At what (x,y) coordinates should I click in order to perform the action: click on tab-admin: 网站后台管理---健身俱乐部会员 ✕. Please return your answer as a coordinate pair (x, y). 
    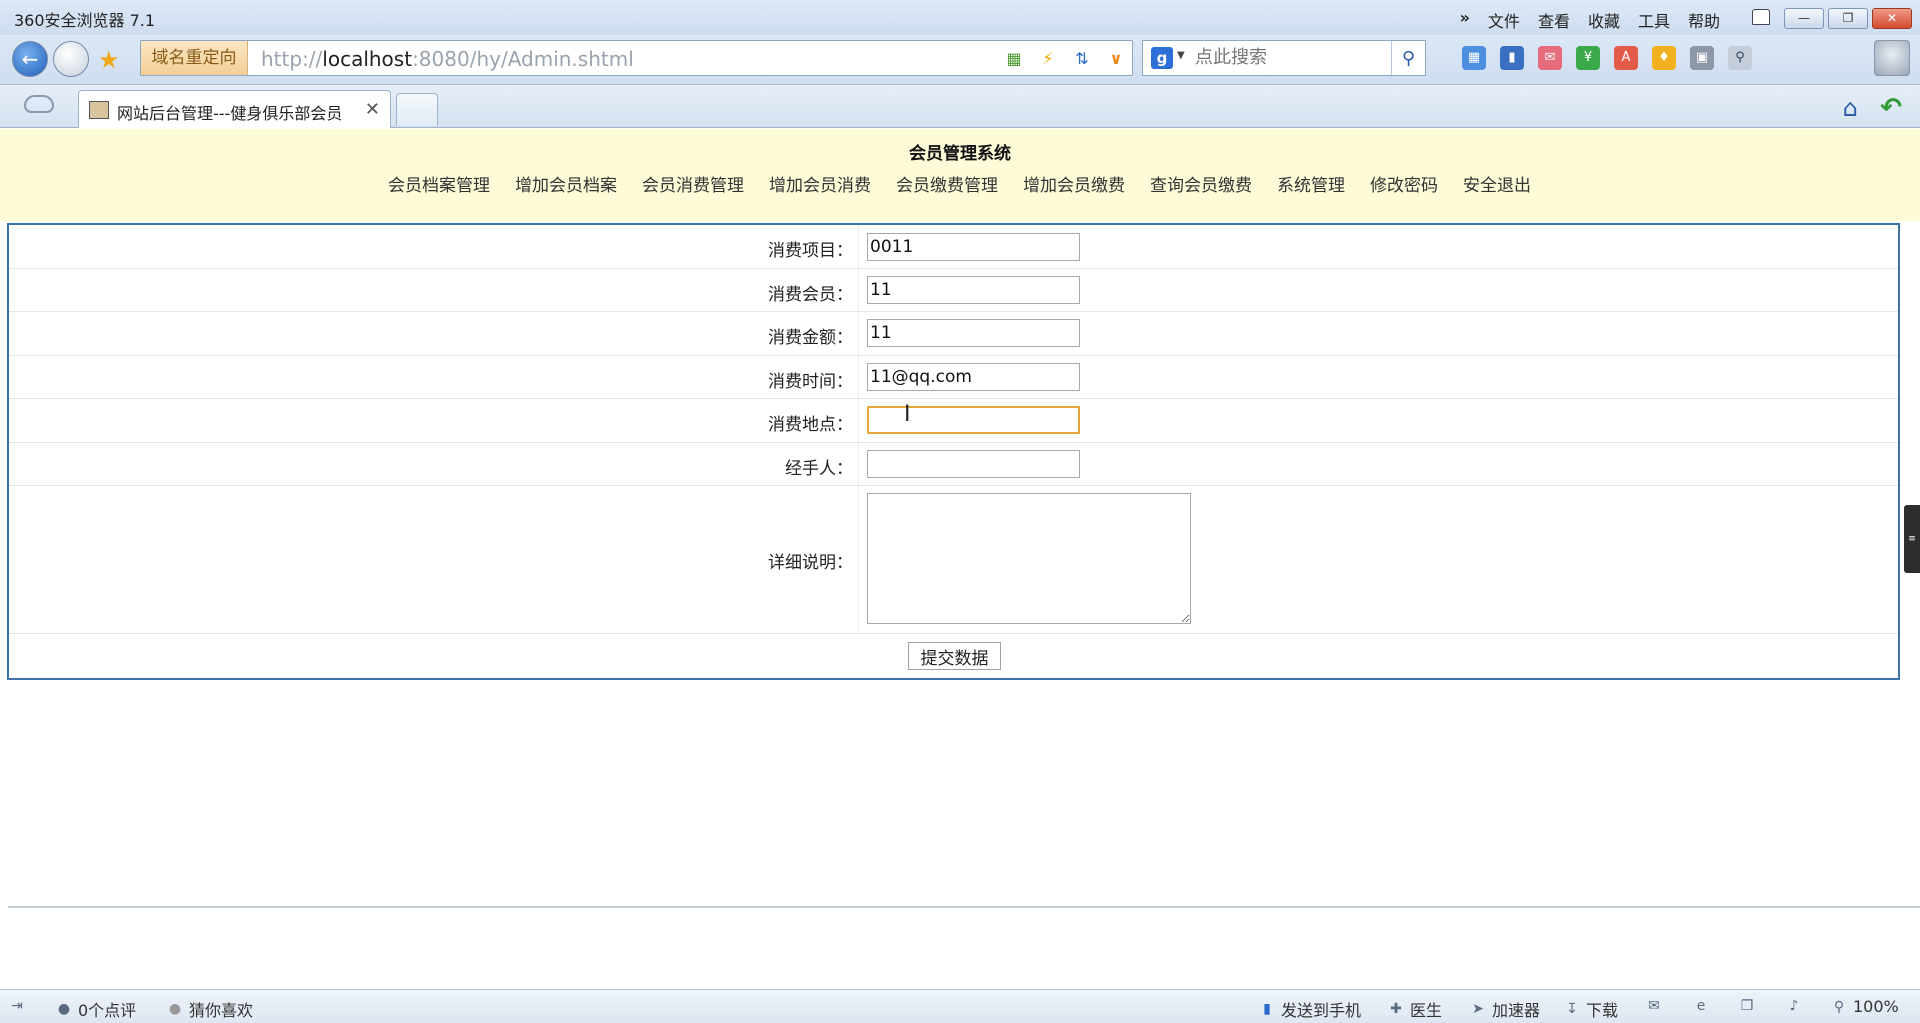
    Looking at the image, I should click on (234, 109).